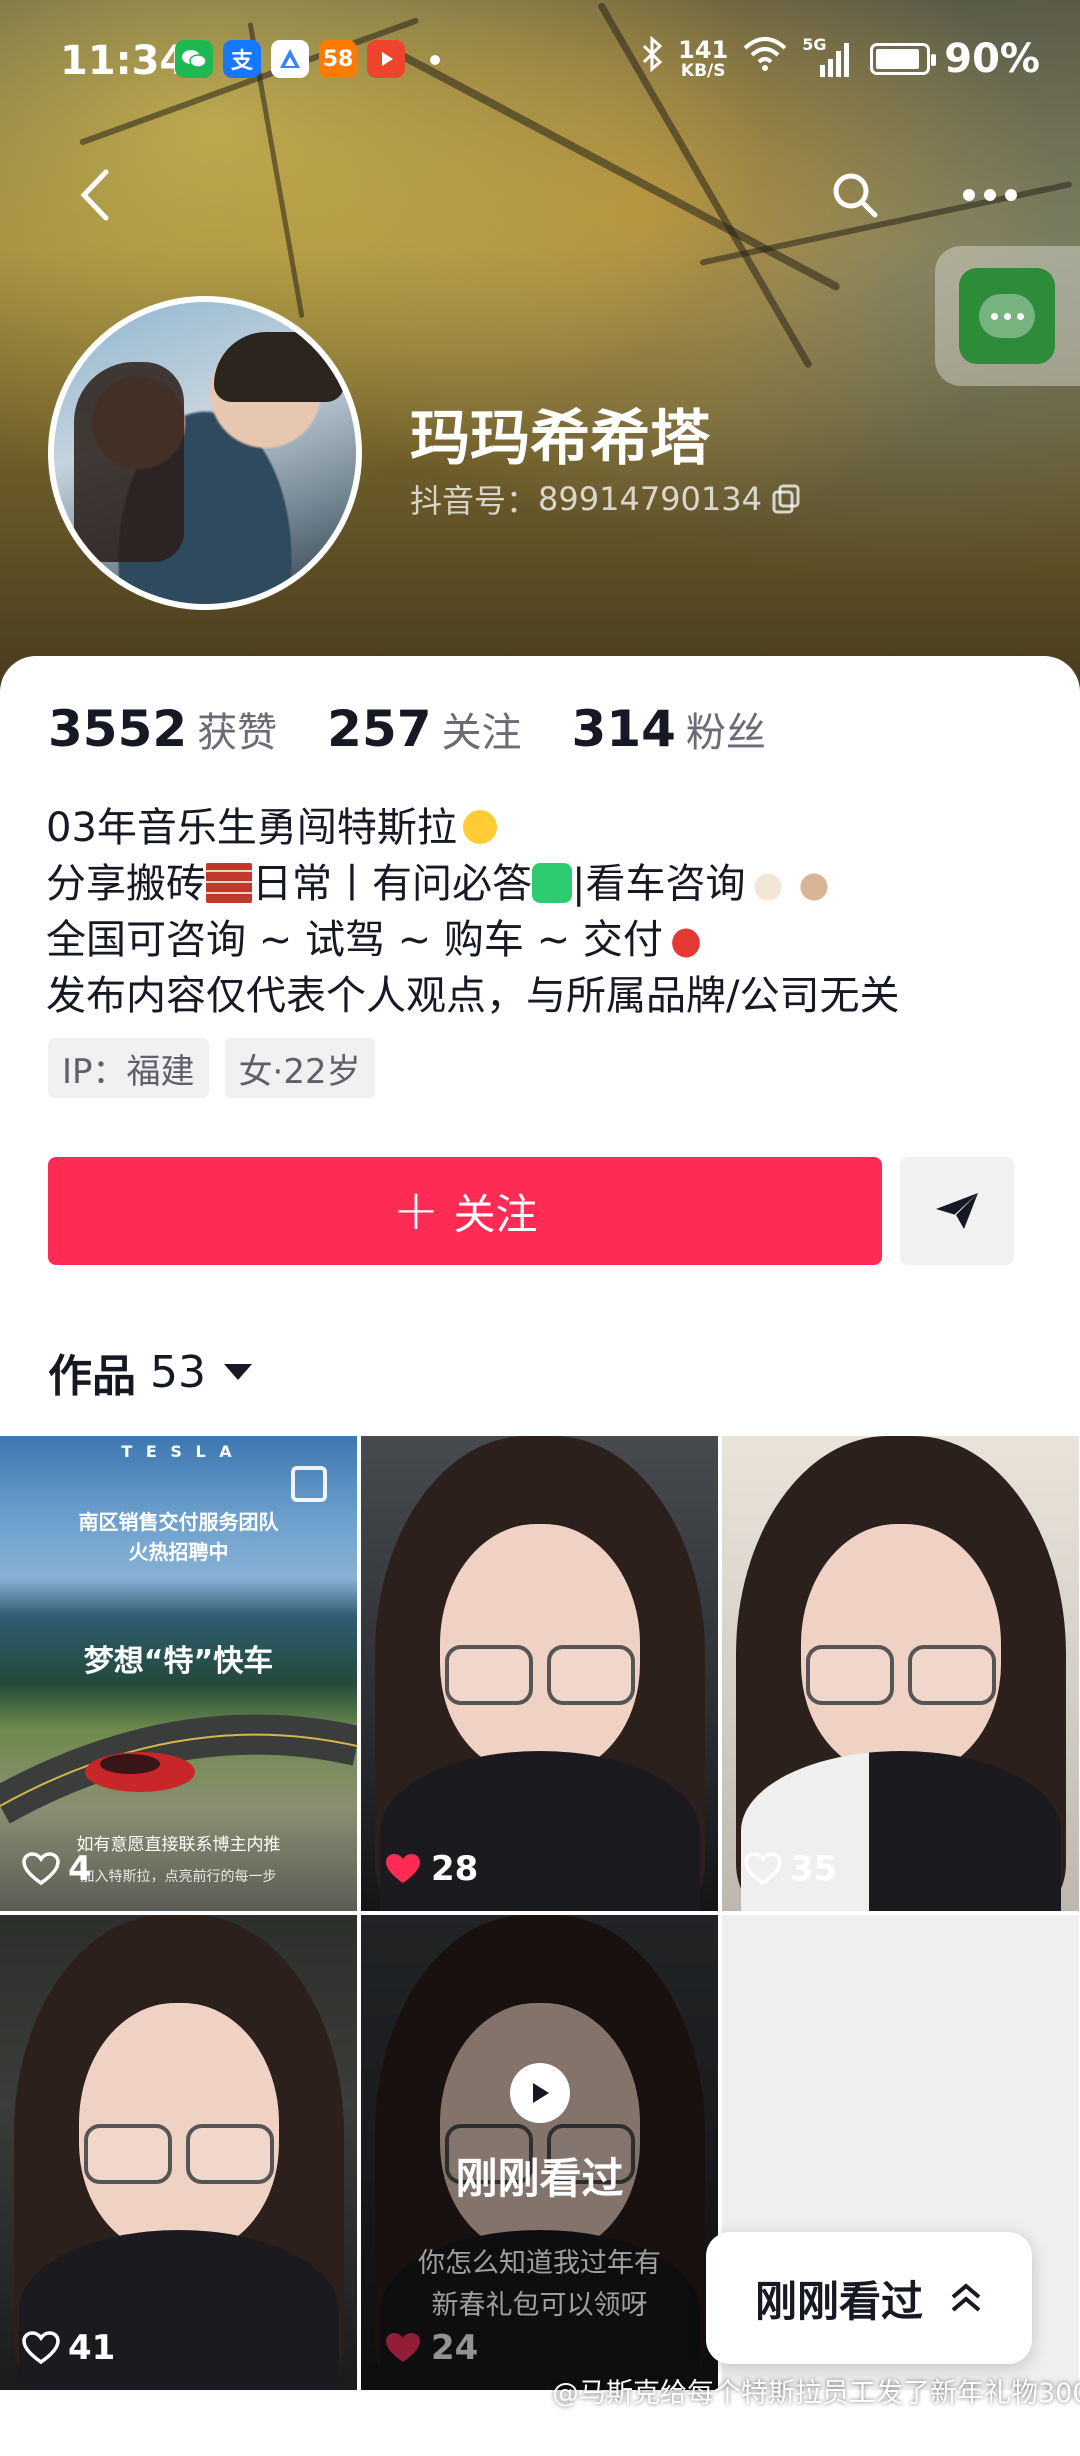 The image size is (1080, 2456). What do you see at coordinates (128, 1068) in the screenshot?
I see `ip-location-tag: IP：福建` at bounding box center [128, 1068].